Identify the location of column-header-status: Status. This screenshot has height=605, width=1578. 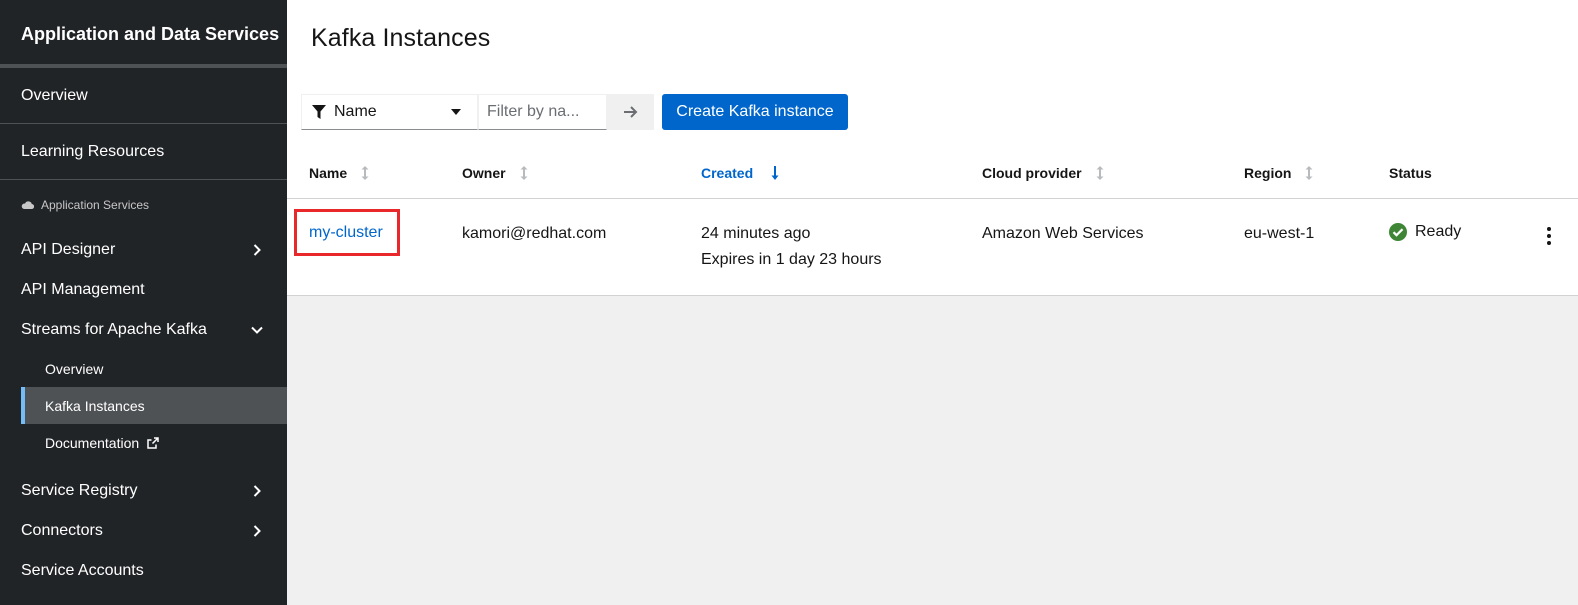
(1410, 173).